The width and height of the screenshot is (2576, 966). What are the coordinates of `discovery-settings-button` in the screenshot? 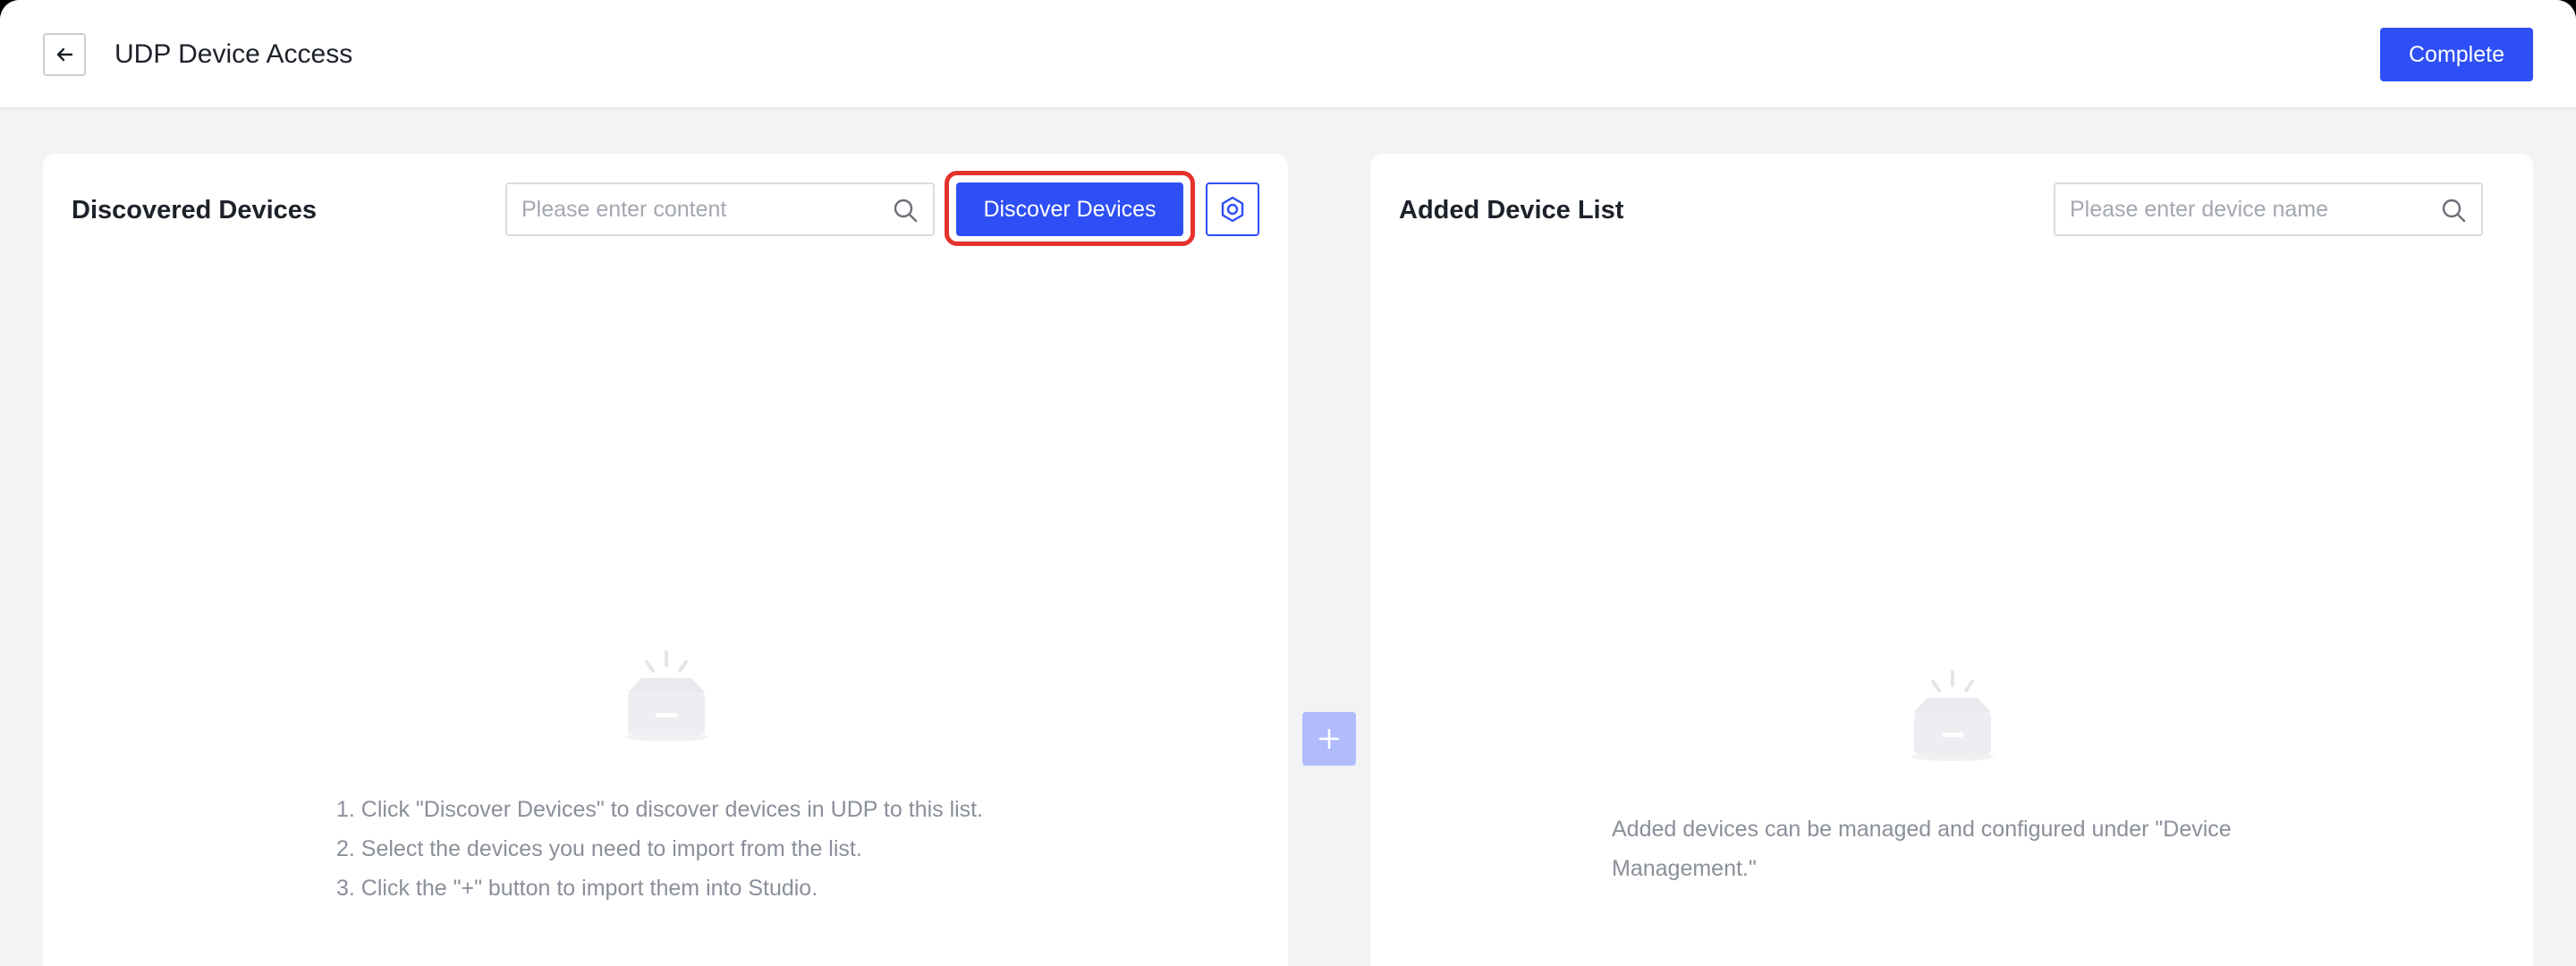 It's located at (1232, 209).